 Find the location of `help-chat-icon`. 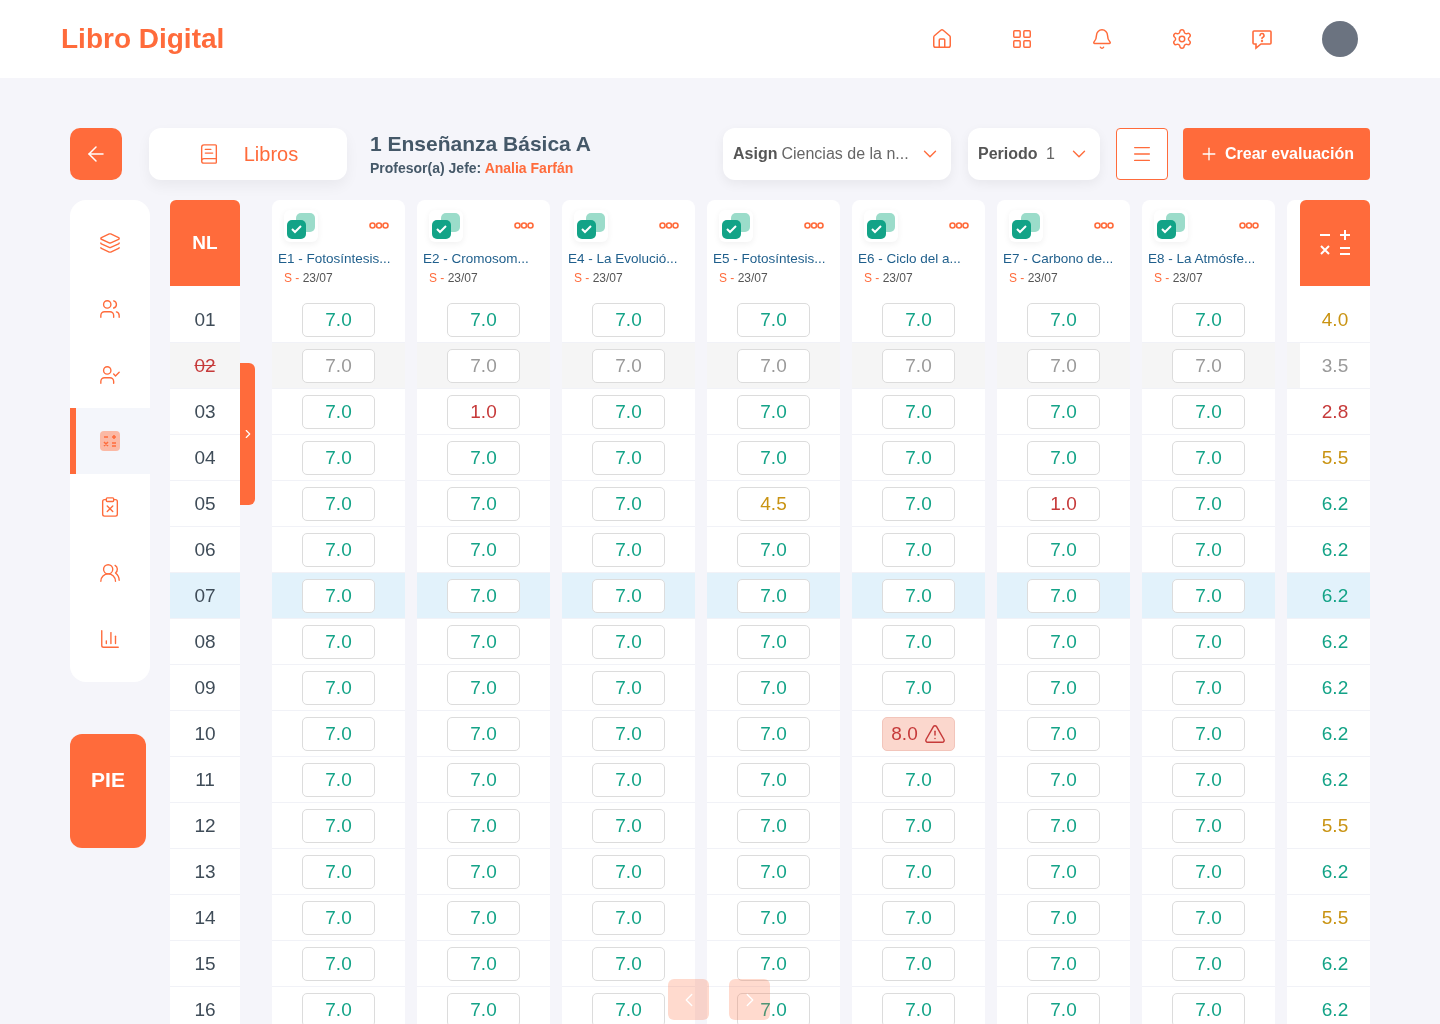

help-chat-icon is located at coordinates (1262, 39).